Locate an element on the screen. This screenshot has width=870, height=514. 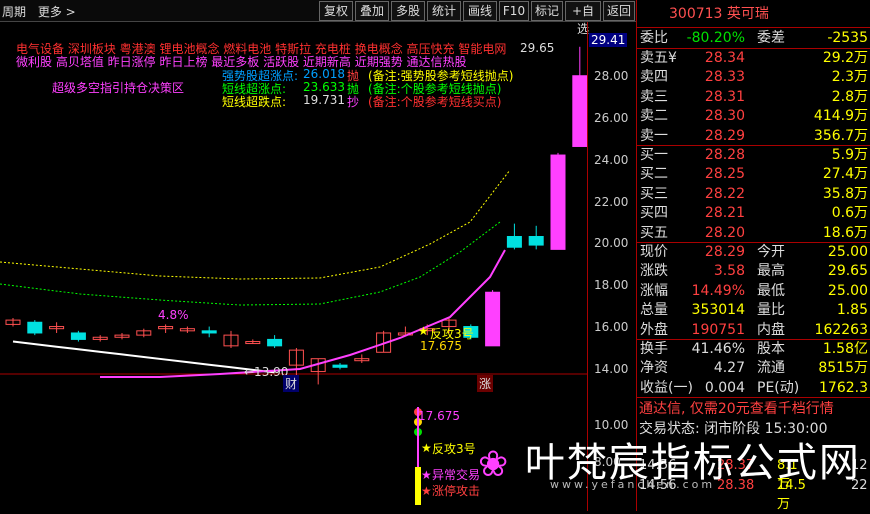
bid-row: 买一 28.28 5.9万 is located at coordinates (753, 155).